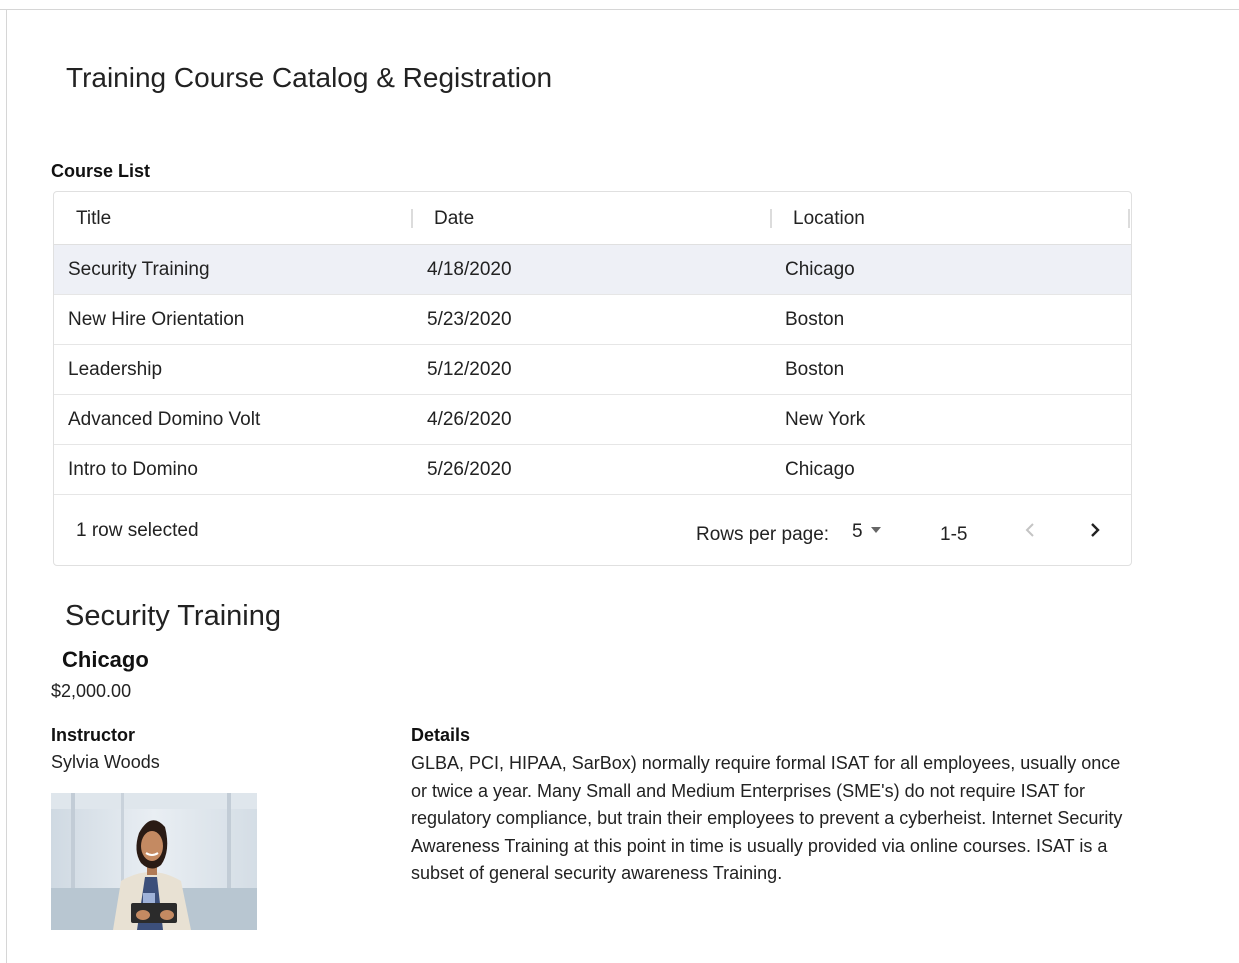  What do you see at coordinates (309, 77) in the screenshot?
I see `page-title: Training Course Catalog & Registration` at bounding box center [309, 77].